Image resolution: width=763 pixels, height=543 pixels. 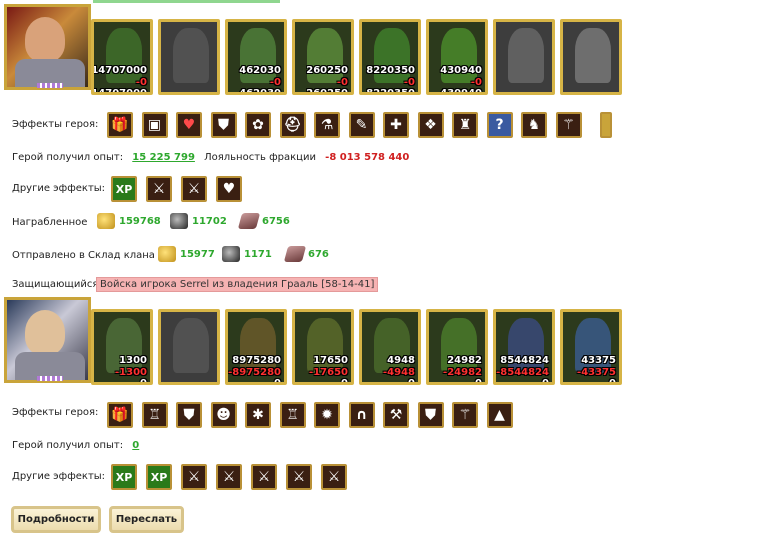 What do you see at coordinates (50, 222) in the screenshot?
I see `plundered-label: Награбленное` at bounding box center [50, 222].